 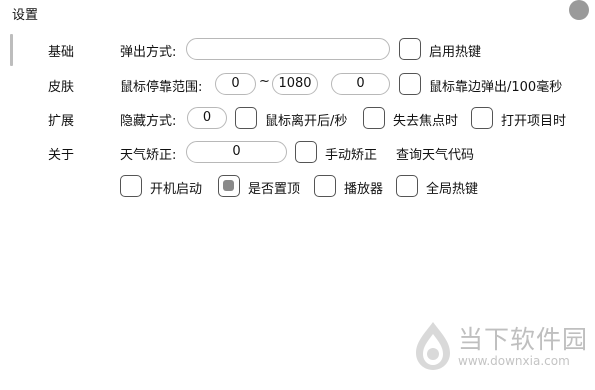 I want to click on sidebar-item-about: 关于, so click(x=61, y=153).